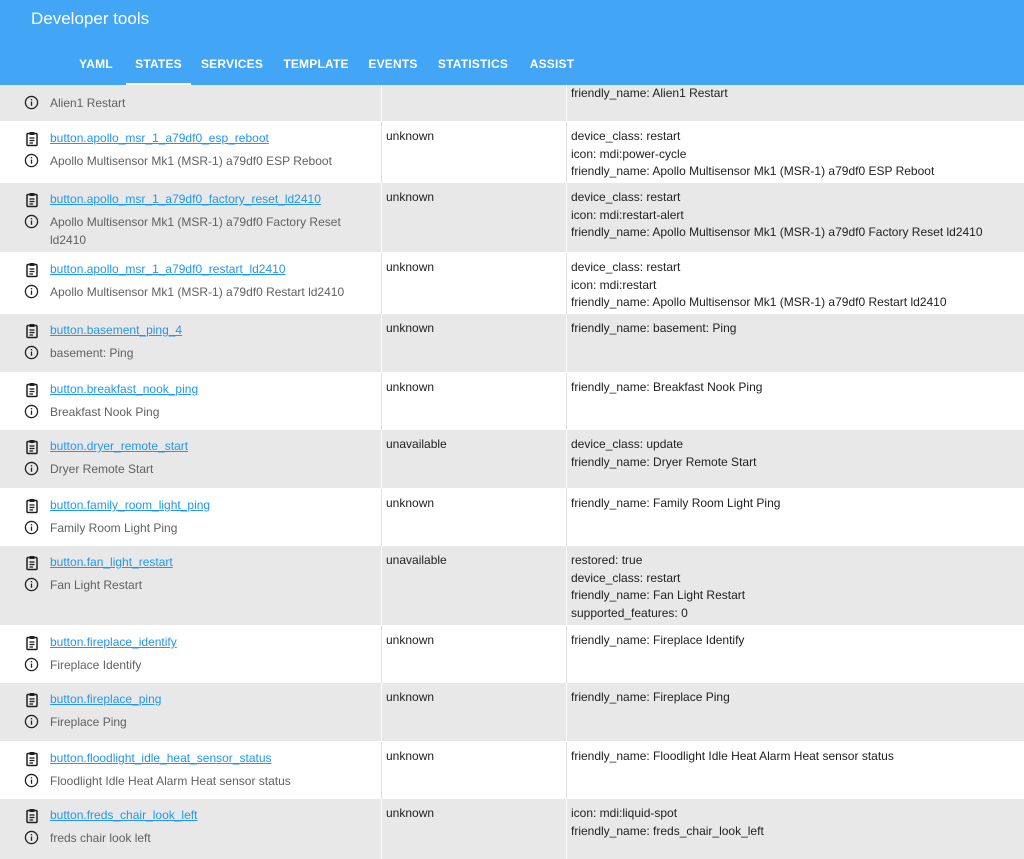 Image resolution: width=1024 pixels, height=859 pixels. What do you see at coordinates (627, 444) in the screenshot?
I see `attribute-line: device_class: update` at bounding box center [627, 444].